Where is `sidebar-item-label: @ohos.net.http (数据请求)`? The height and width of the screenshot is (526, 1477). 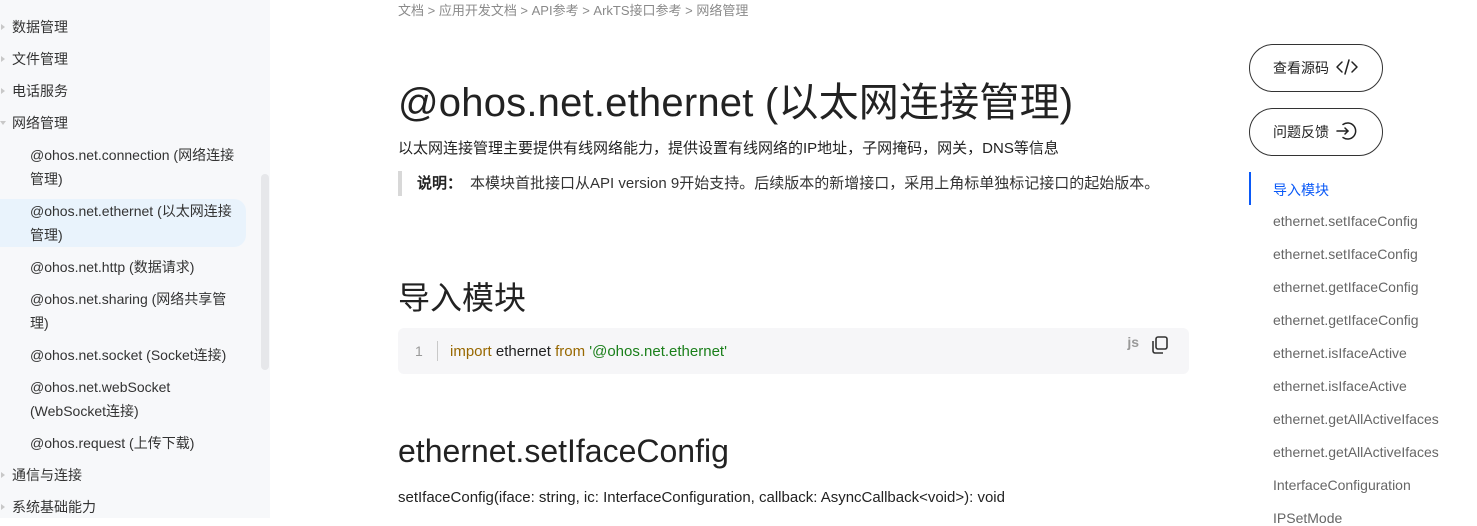
sidebar-item-label: @ohos.net.http (数据请求) is located at coordinates (112, 267).